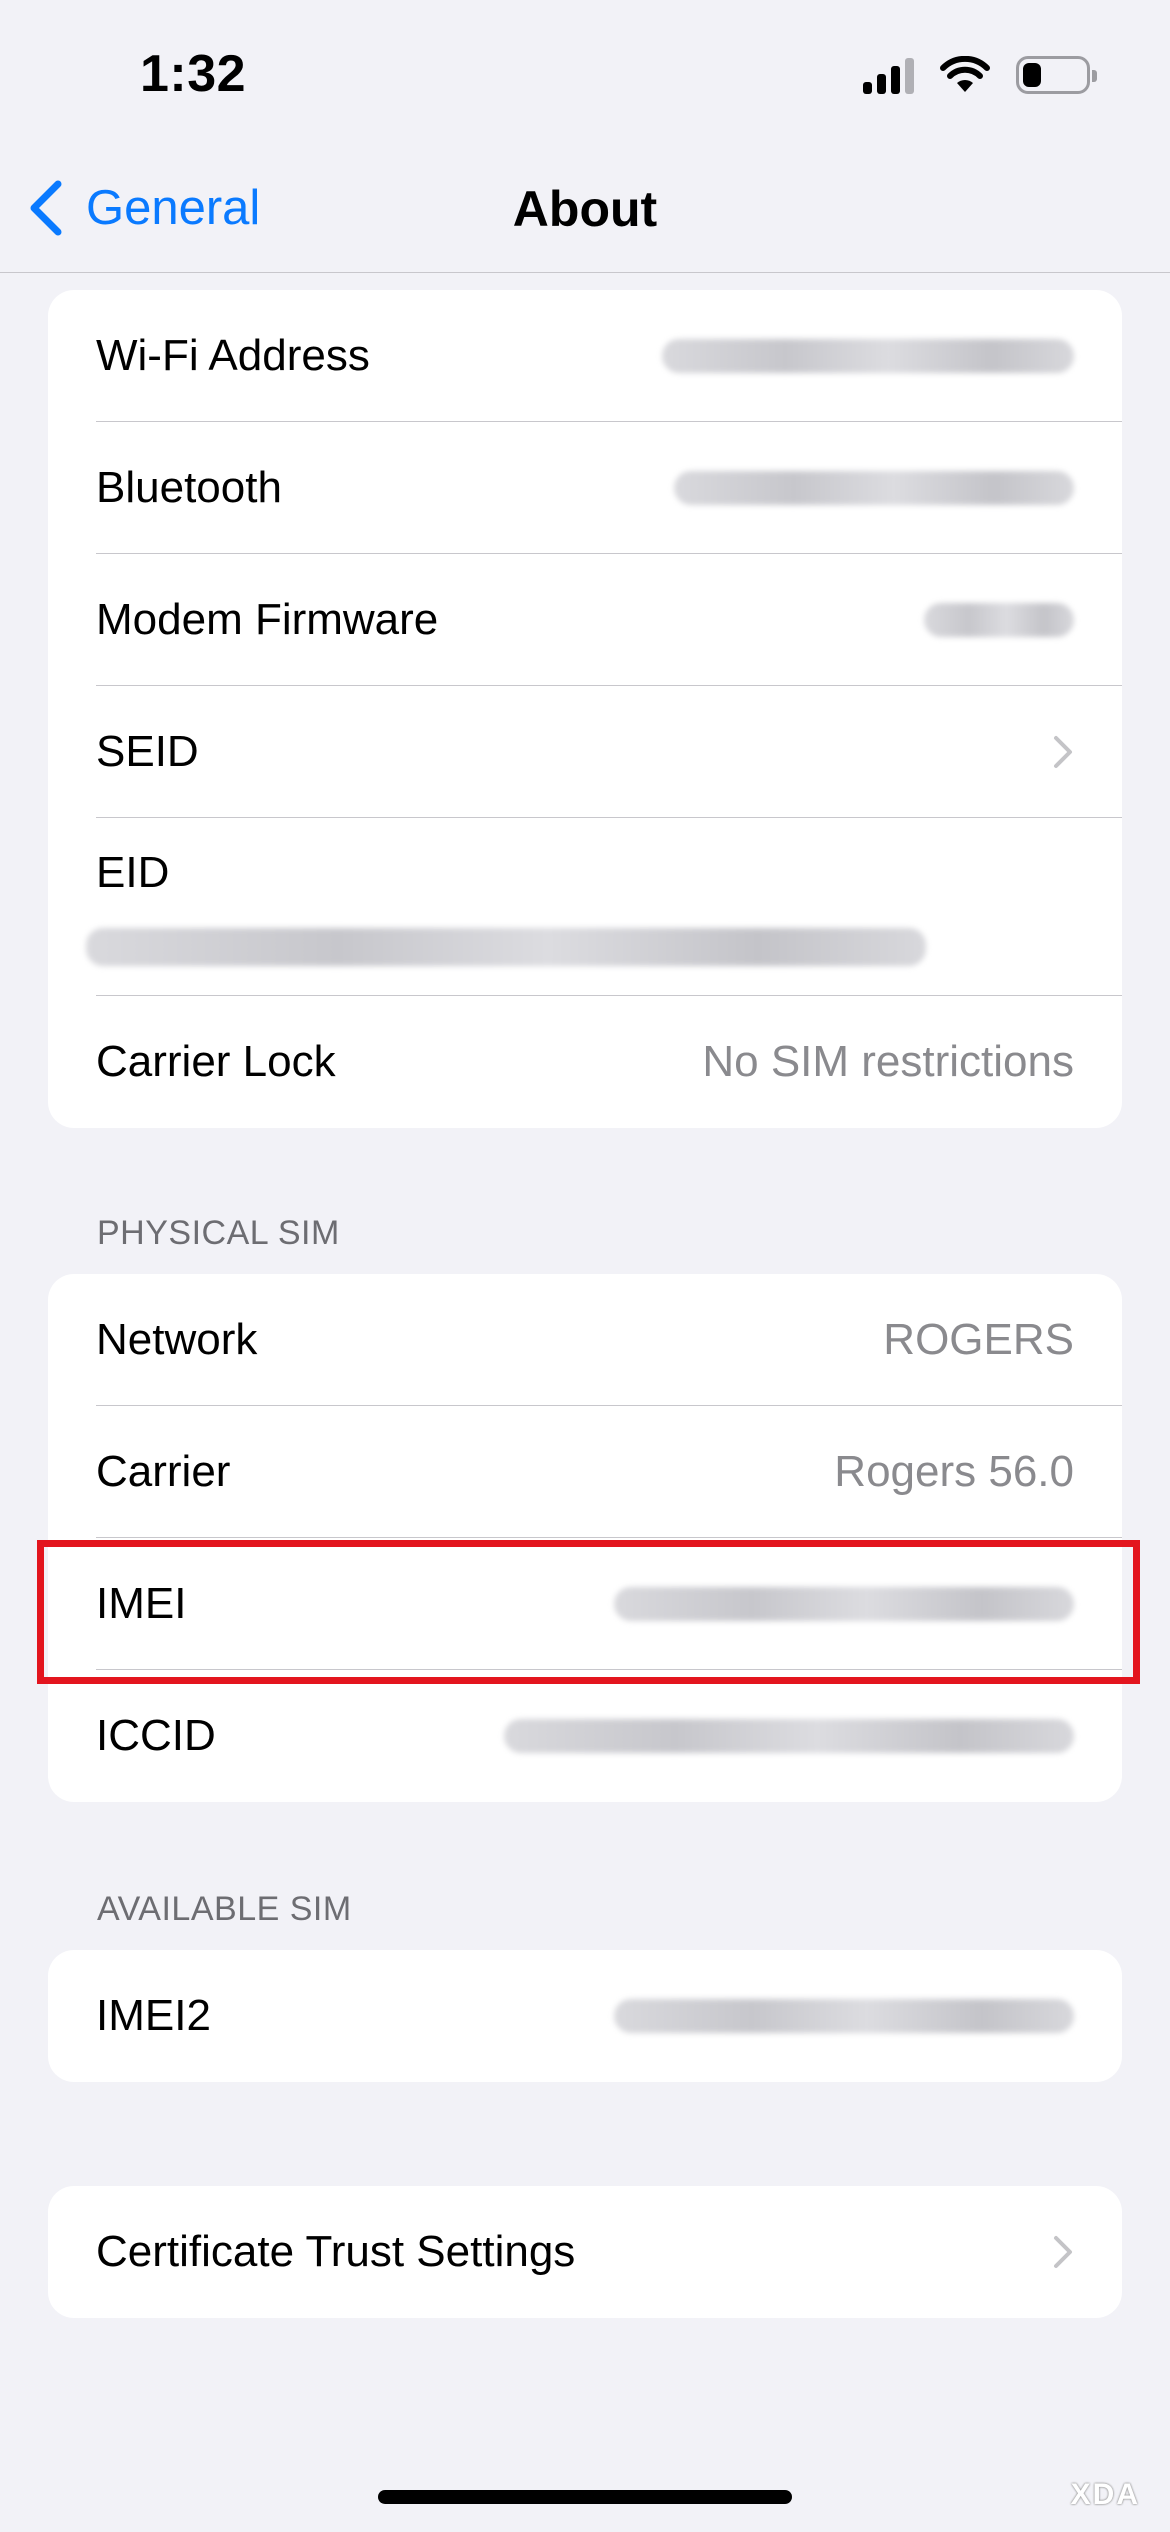  I want to click on row-label: Wi-Fi Address, so click(233, 355).